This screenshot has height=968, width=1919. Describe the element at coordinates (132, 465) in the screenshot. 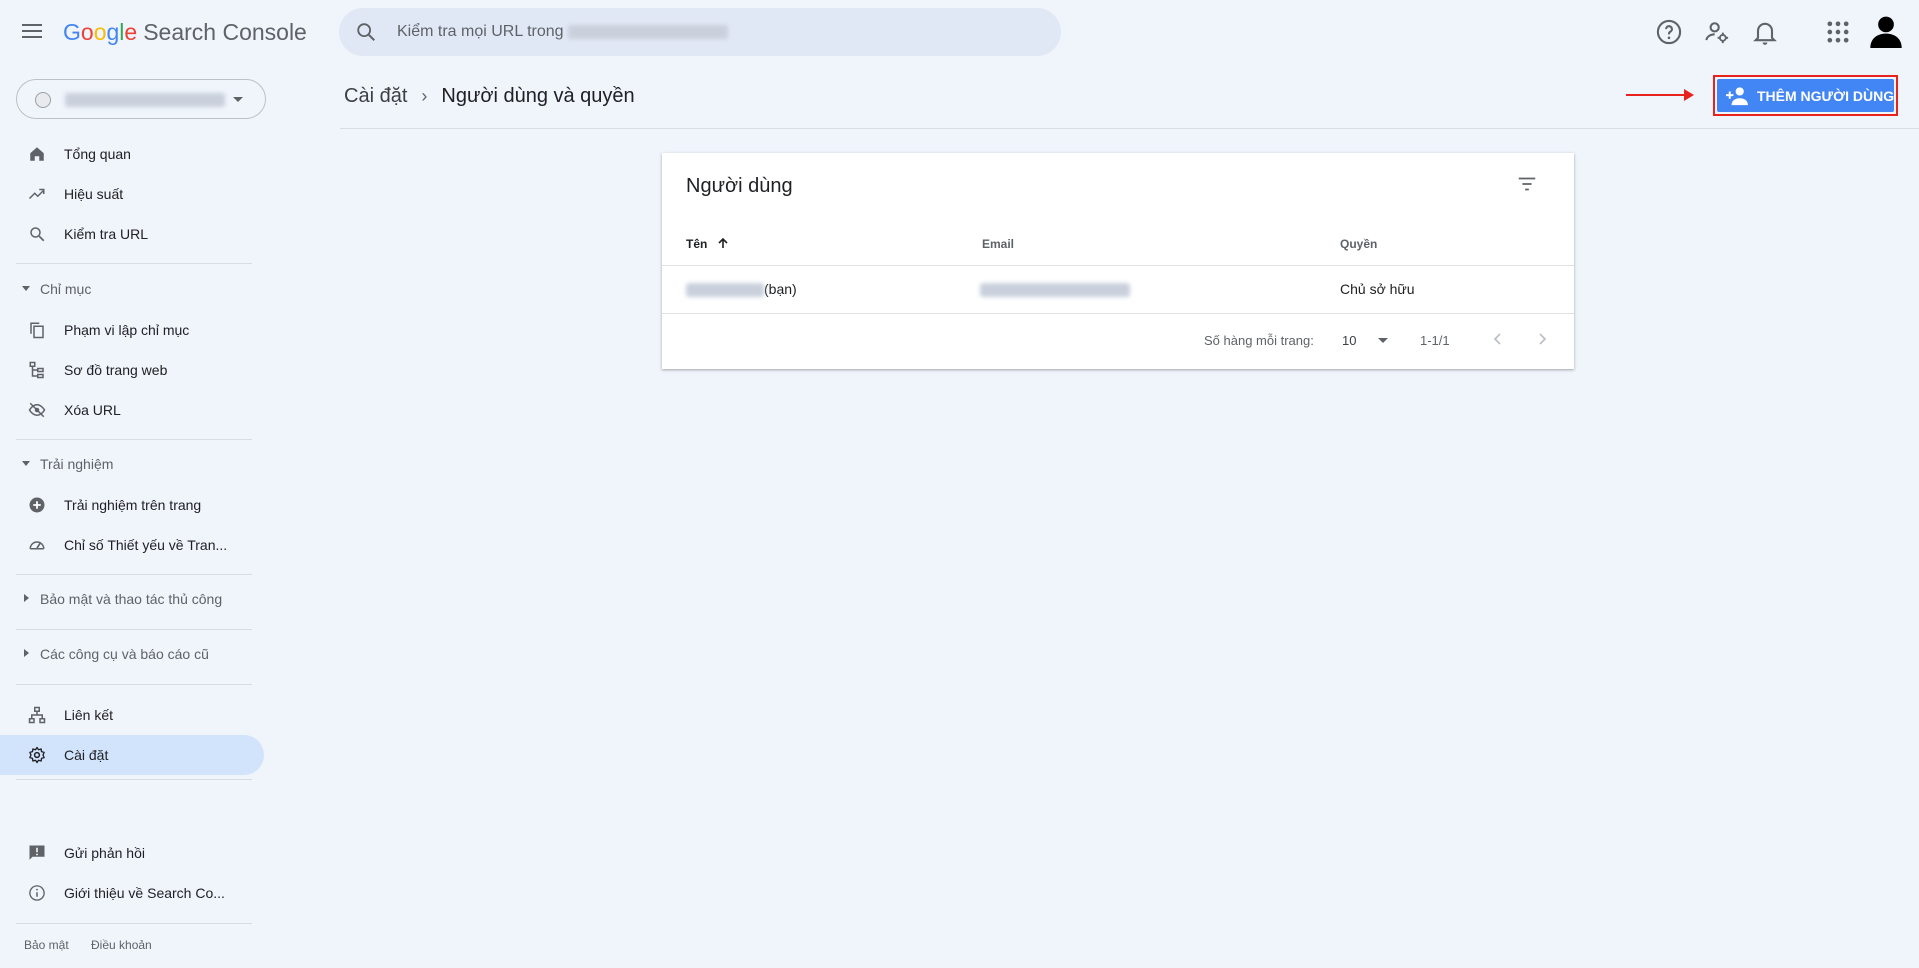

I see `sidebar-section-experience: Trải nghiệm` at that location.